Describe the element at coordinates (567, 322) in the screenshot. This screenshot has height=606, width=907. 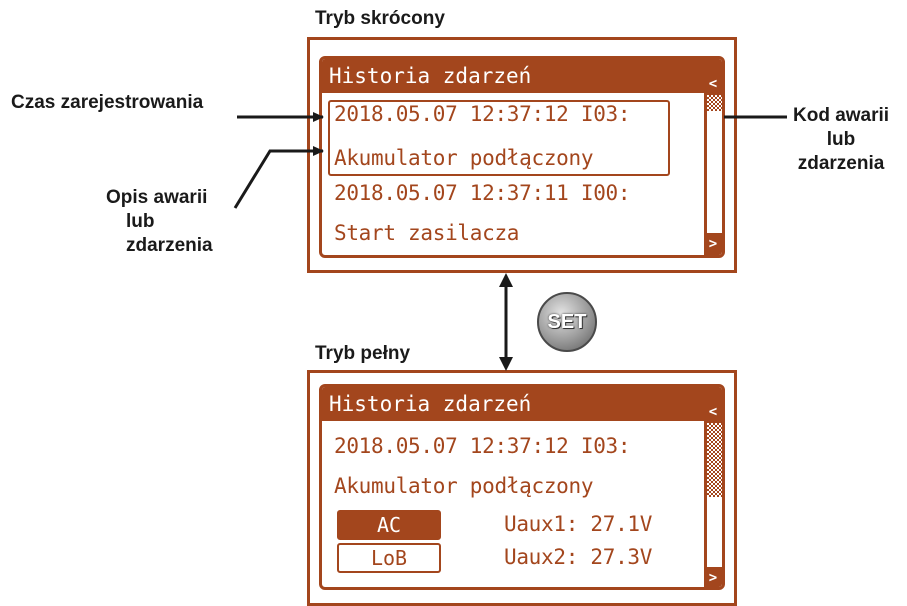
I see `set-button: SET` at that location.